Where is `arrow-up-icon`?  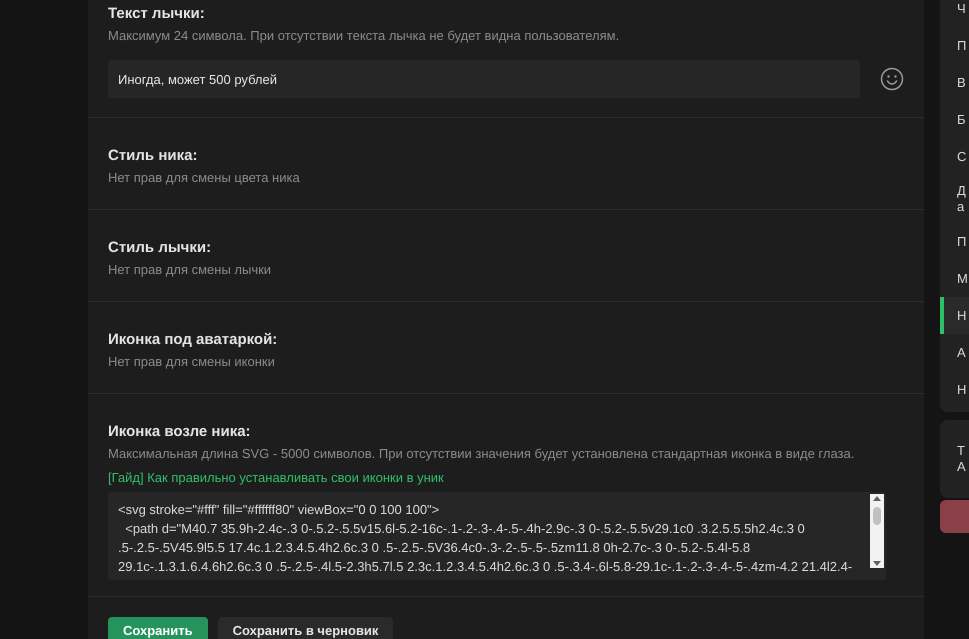
arrow-up-icon is located at coordinates (877, 498).